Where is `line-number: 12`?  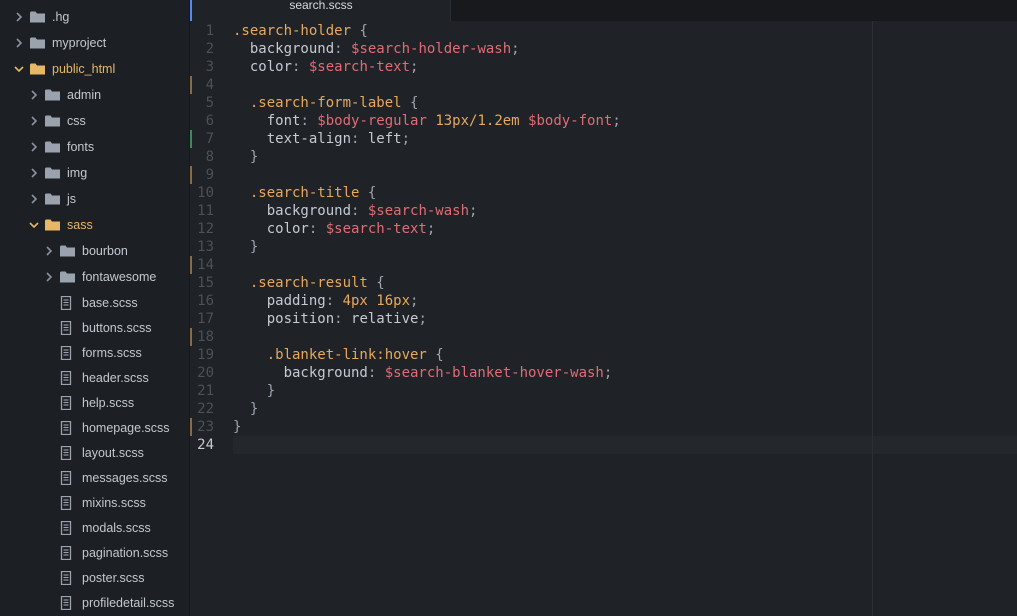
line-number: 12 is located at coordinates (205, 229).